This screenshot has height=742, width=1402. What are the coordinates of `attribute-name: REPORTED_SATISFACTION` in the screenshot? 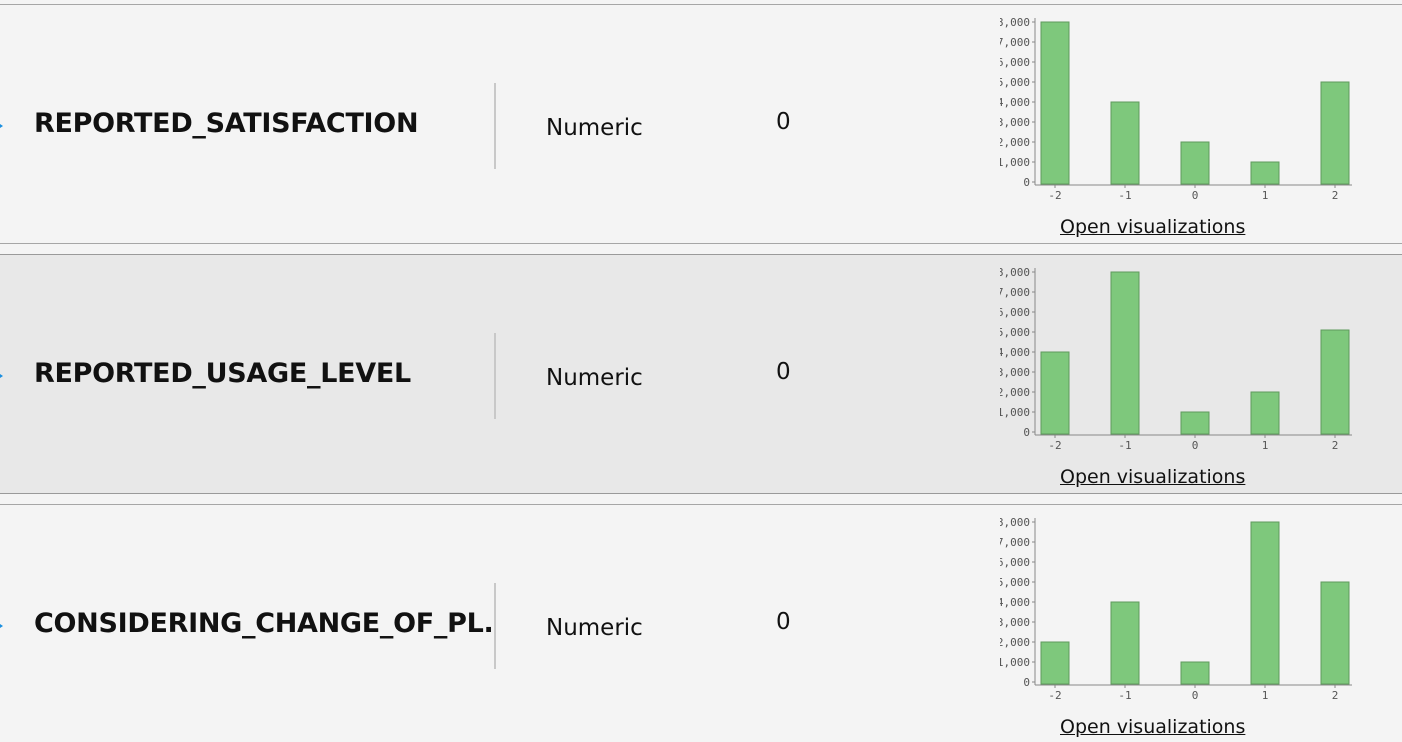 It's located at (226, 123).